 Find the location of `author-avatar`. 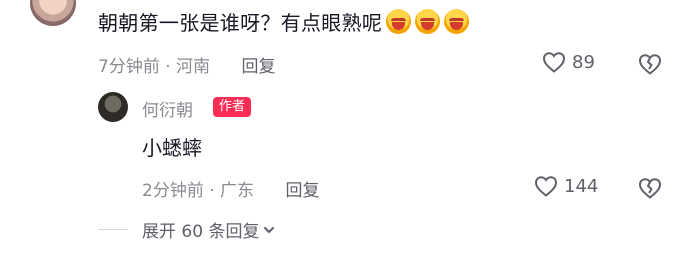

author-avatar is located at coordinates (113, 107).